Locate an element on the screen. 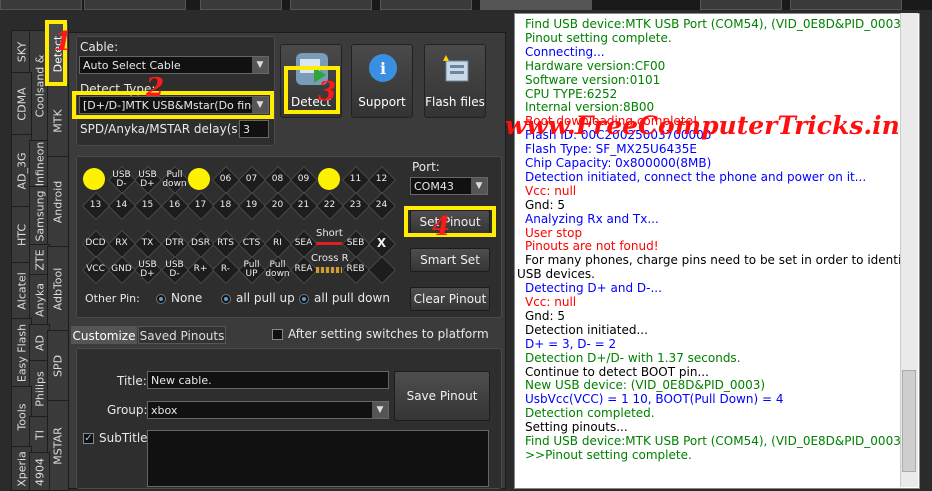 The width and height of the screenshot is (932, 491). pin-11: 11 is located at coordinates (355, 179).